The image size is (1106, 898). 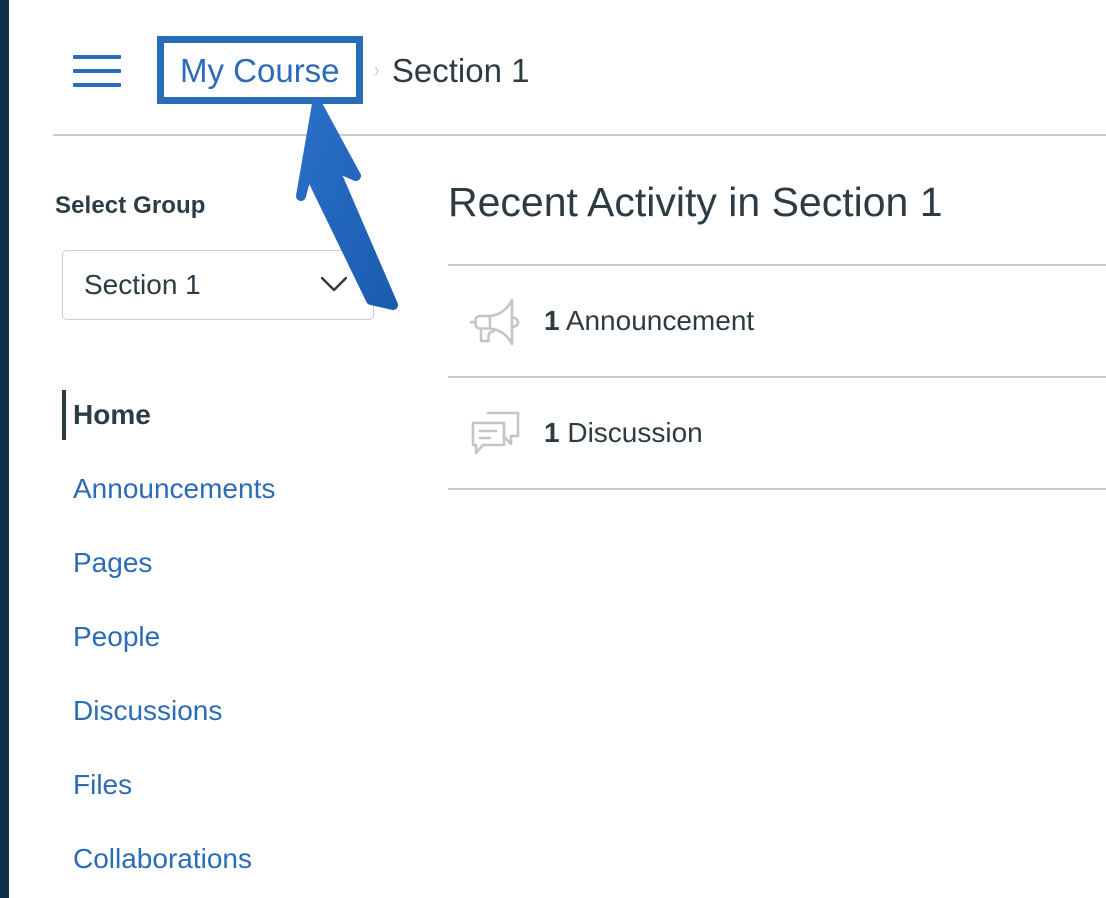 I want to click on sidebar-item-label: Announcements, so click(x=174, y=488).